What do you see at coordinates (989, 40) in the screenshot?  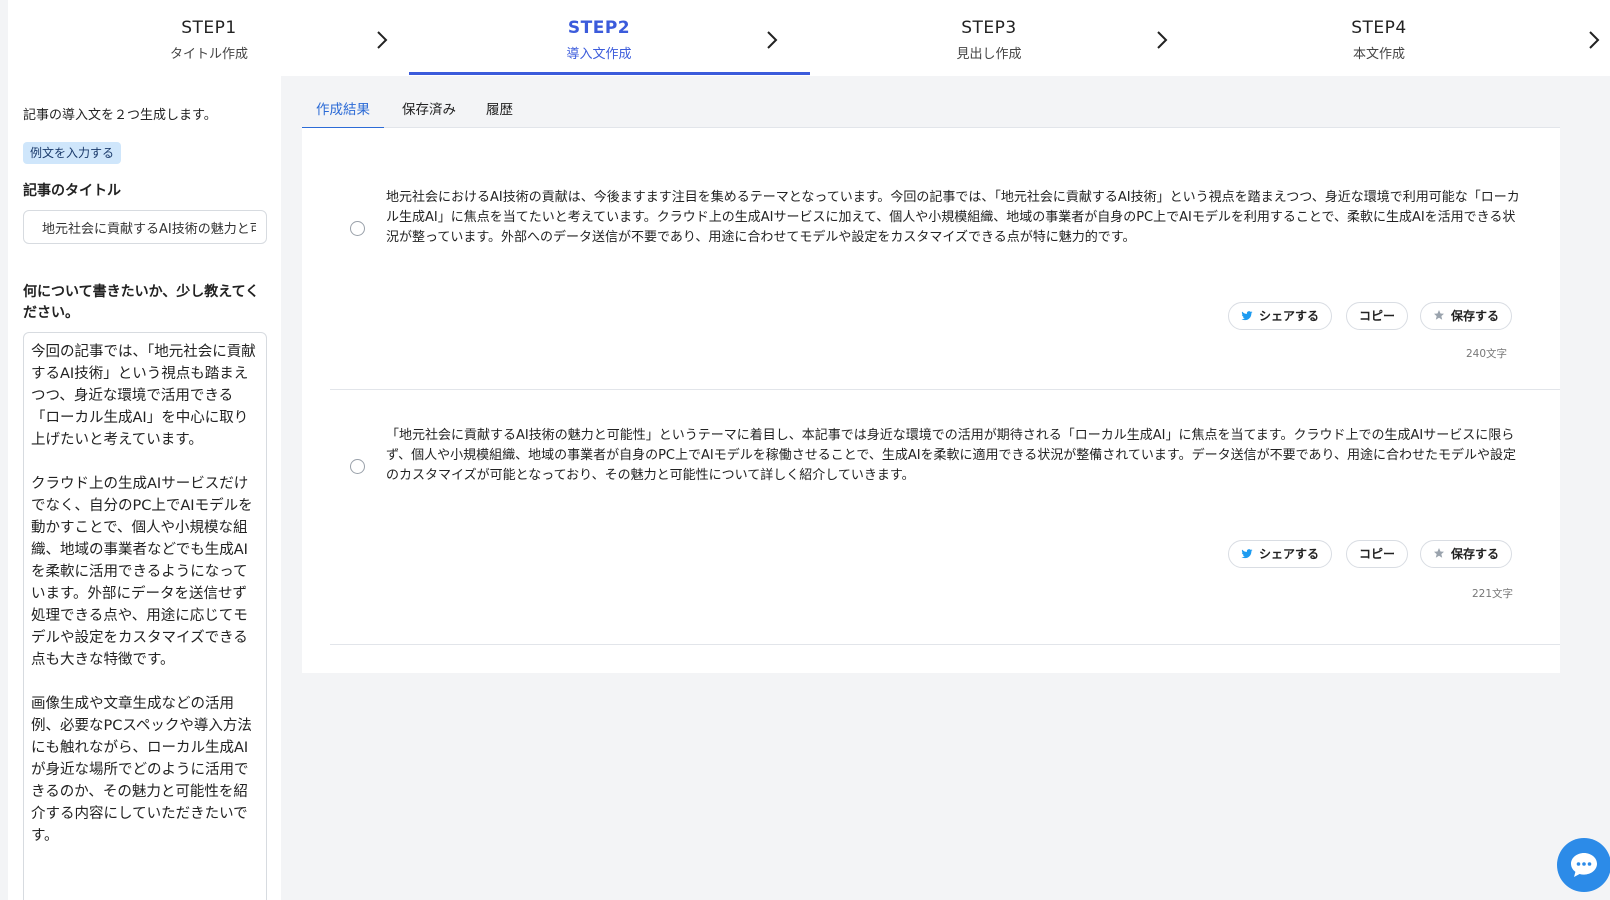 I see `step-3: STEP3 見出し作成` at bounding box center [989, 40].